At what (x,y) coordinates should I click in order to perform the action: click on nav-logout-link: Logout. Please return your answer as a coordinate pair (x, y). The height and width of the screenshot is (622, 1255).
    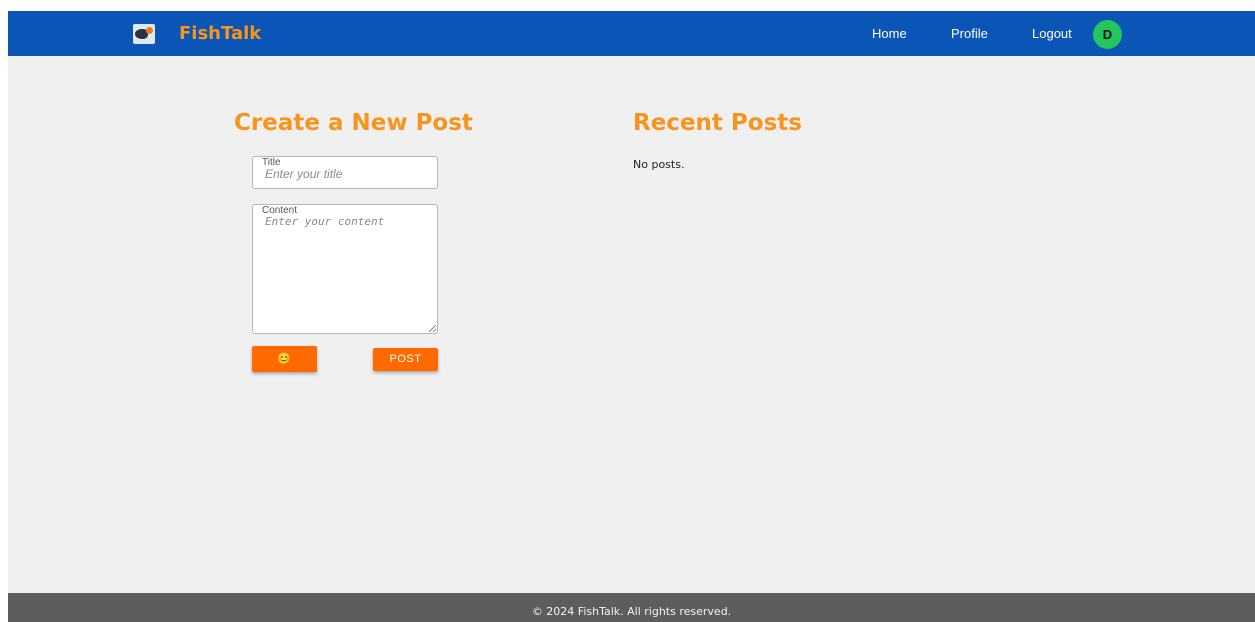
    Looking at the image, I should click on (1052, 34).